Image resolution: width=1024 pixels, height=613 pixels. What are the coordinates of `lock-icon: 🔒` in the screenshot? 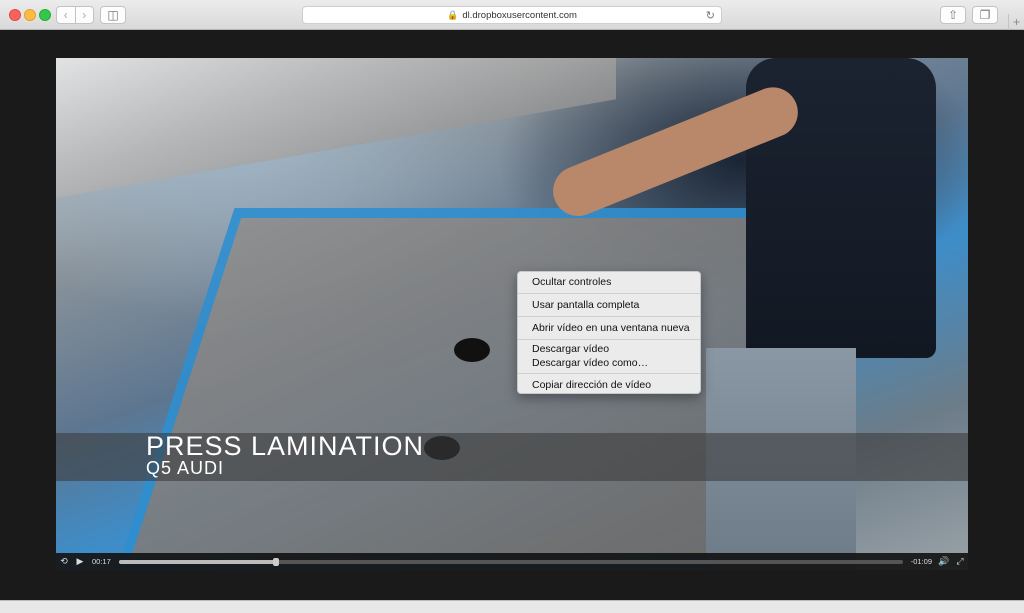 It's located at (453, 14).